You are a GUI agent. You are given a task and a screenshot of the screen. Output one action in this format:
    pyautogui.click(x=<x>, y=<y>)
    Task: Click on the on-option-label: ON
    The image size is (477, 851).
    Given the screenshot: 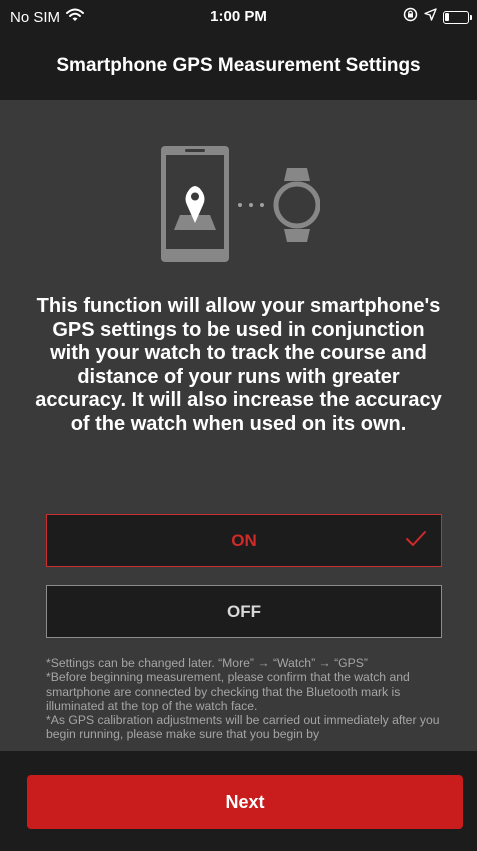 What is the action you would take?
    pyautogui.click(x=244, y=540)
    